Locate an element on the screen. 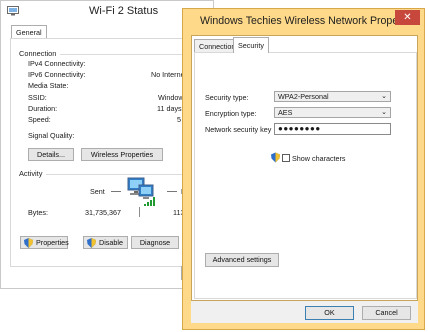 The width and height of the screenshot is (428, 332). close-icon: ✕ is located at coordinates (407, 17).